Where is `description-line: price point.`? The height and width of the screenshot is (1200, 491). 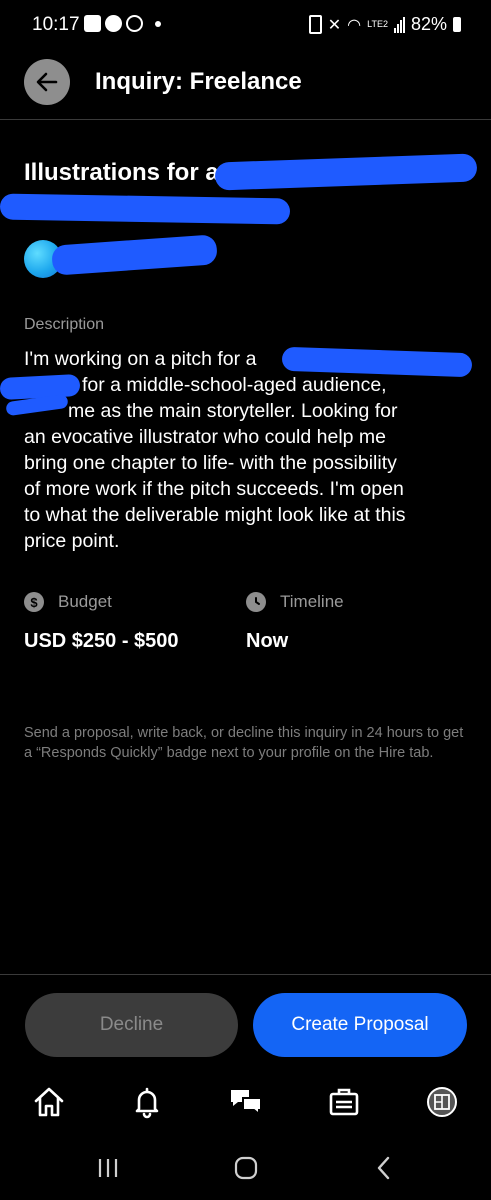 description-line: price point. is located at coordinates (72, 541).